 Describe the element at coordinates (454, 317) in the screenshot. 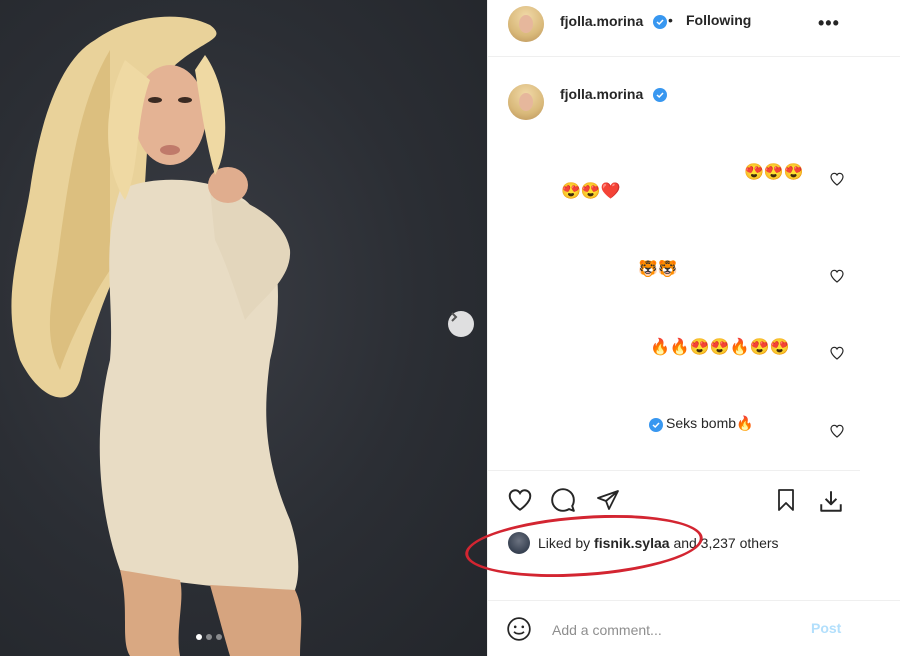

I see `chevron-right-icon` at that location.